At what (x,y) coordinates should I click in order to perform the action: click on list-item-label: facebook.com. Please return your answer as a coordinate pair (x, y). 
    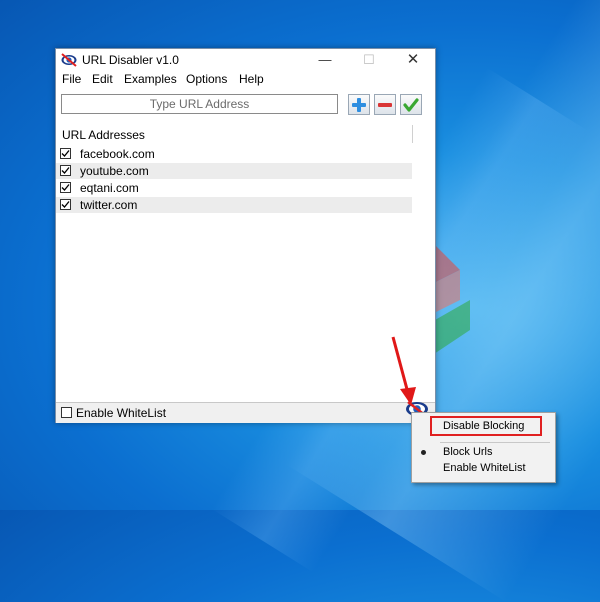
    Looking at the image, I should click on (117, 154).